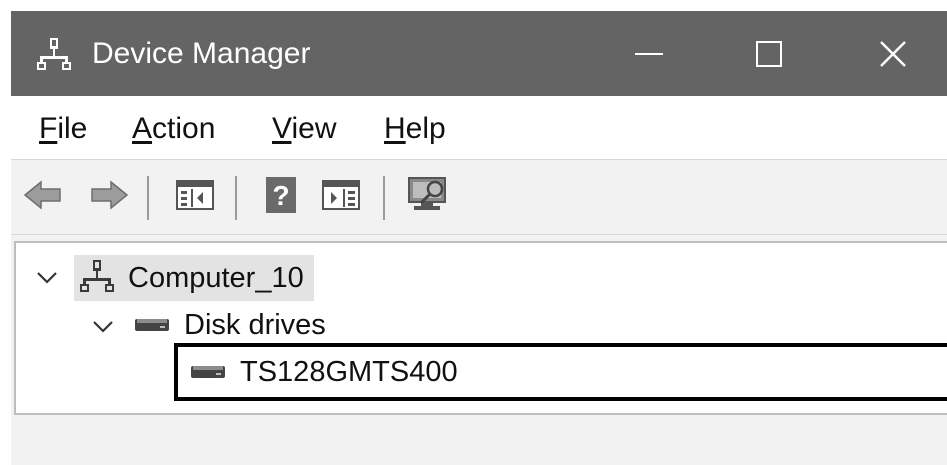 This screenshot has width=947, height=465. I want to click on menu-bar: File Action View Help, so click(479, 127).